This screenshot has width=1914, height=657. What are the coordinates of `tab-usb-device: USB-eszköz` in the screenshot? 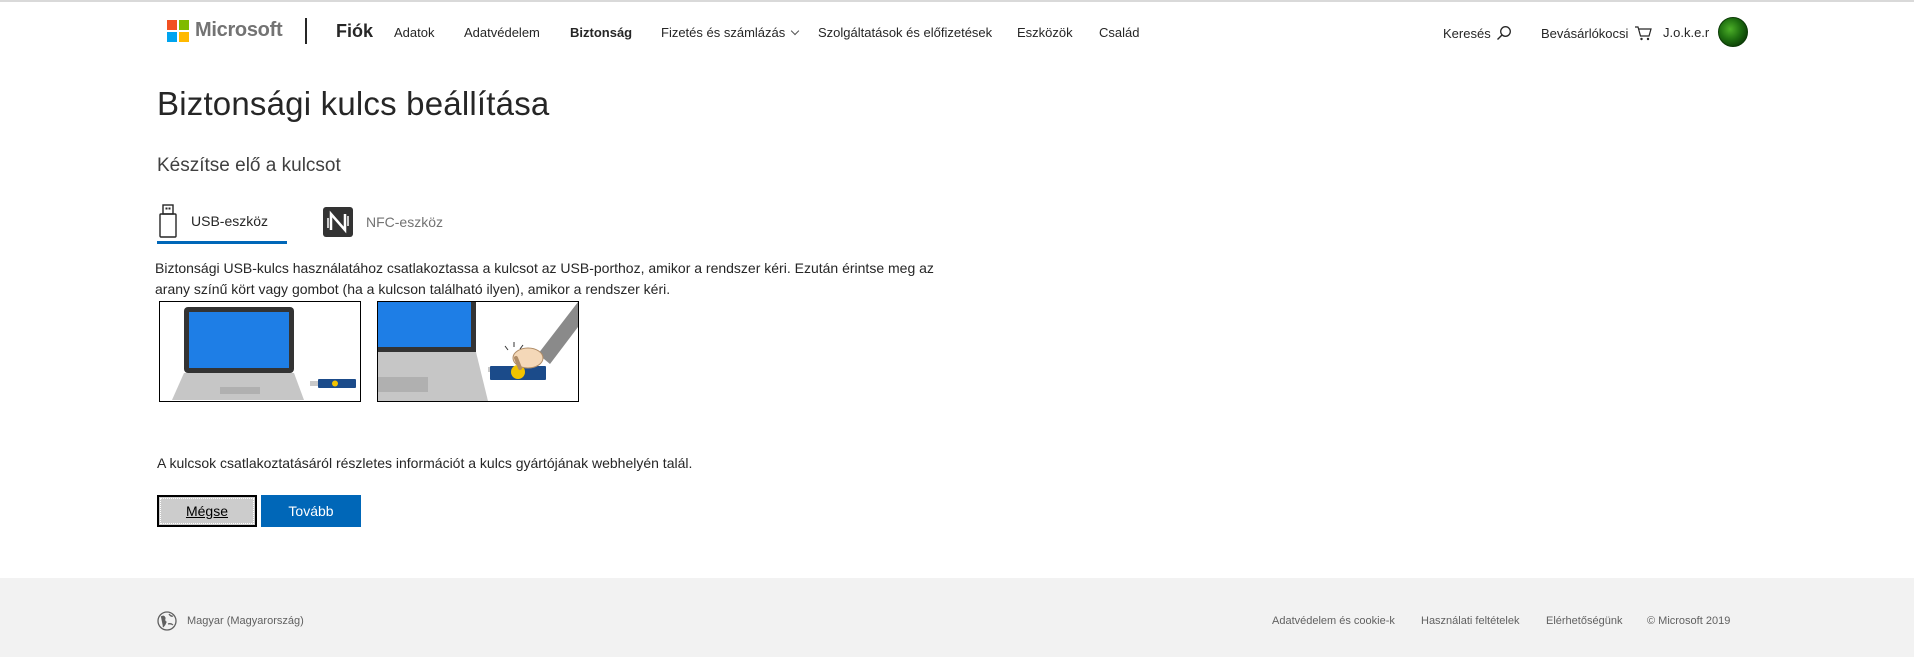 It's located at (222, 222).